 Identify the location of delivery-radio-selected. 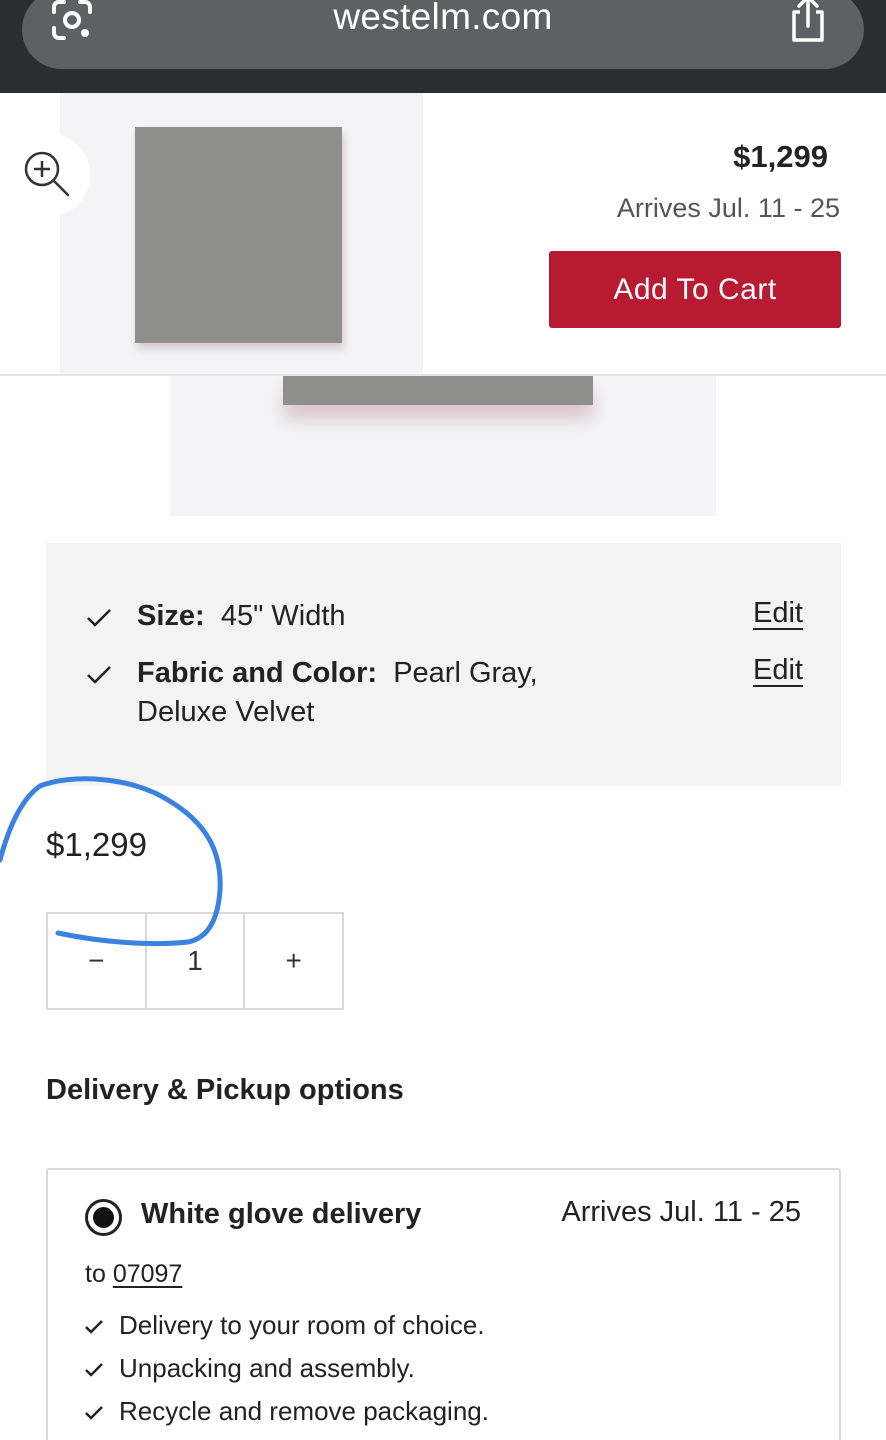
(103, 1217).